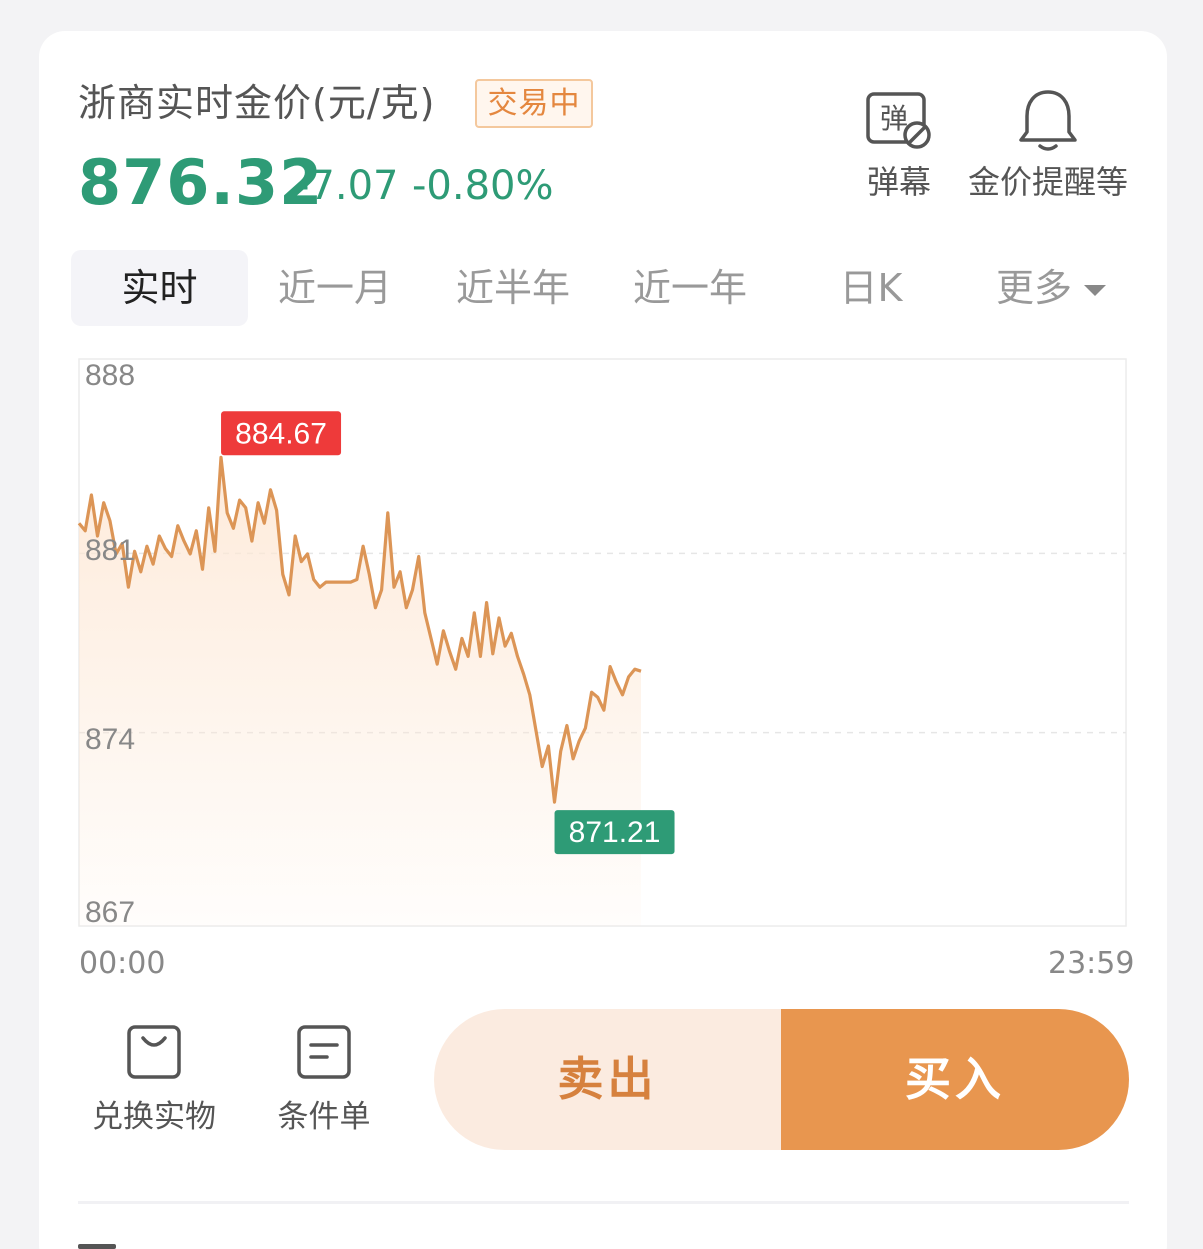 The image size is (1203, 1249). I want to click on next-section-icon, so click(97, 1246).